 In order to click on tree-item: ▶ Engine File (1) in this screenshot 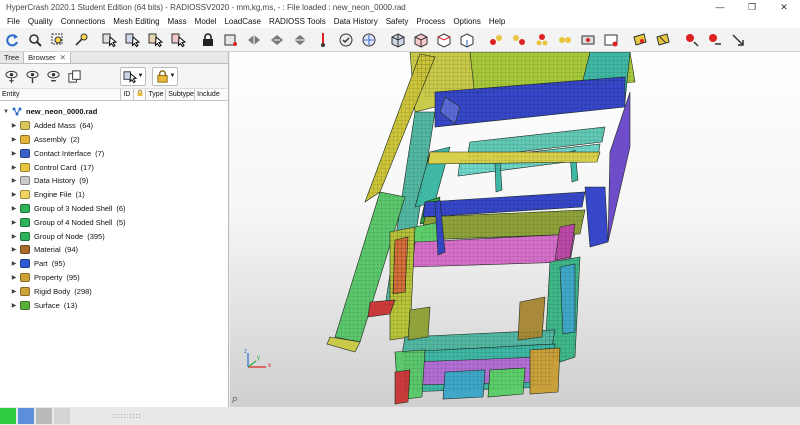, I will do `click(114, 195)`.